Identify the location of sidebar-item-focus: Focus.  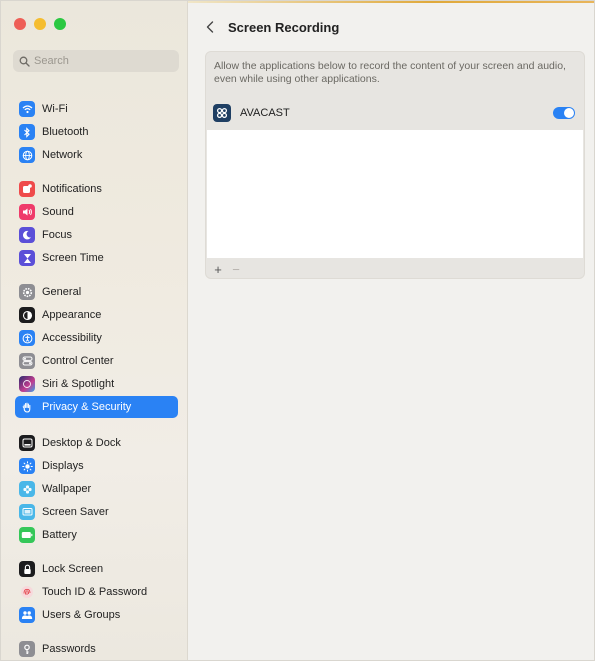
(96, 235).